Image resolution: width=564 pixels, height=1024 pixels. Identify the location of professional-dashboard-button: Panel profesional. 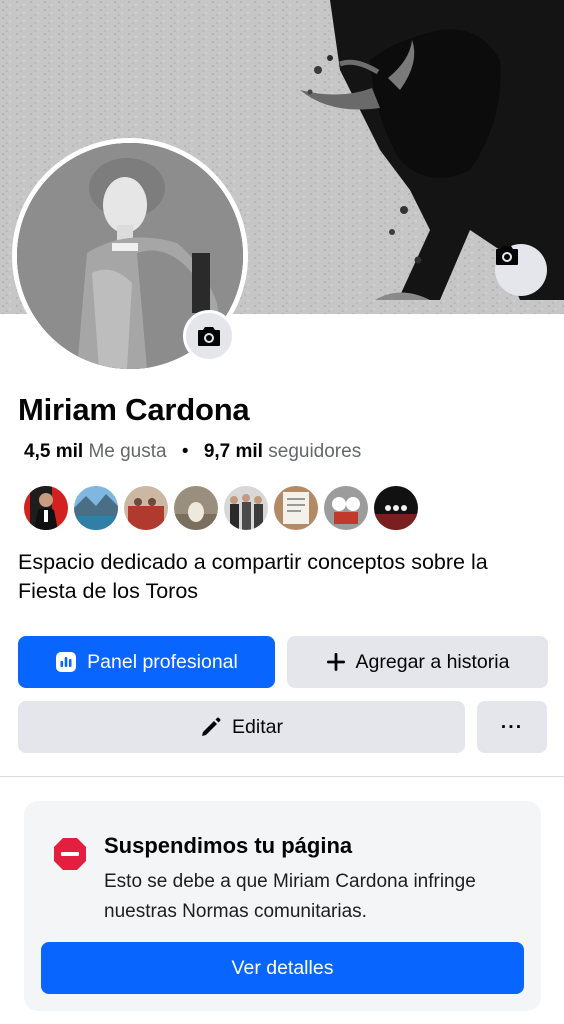
(146, 662).